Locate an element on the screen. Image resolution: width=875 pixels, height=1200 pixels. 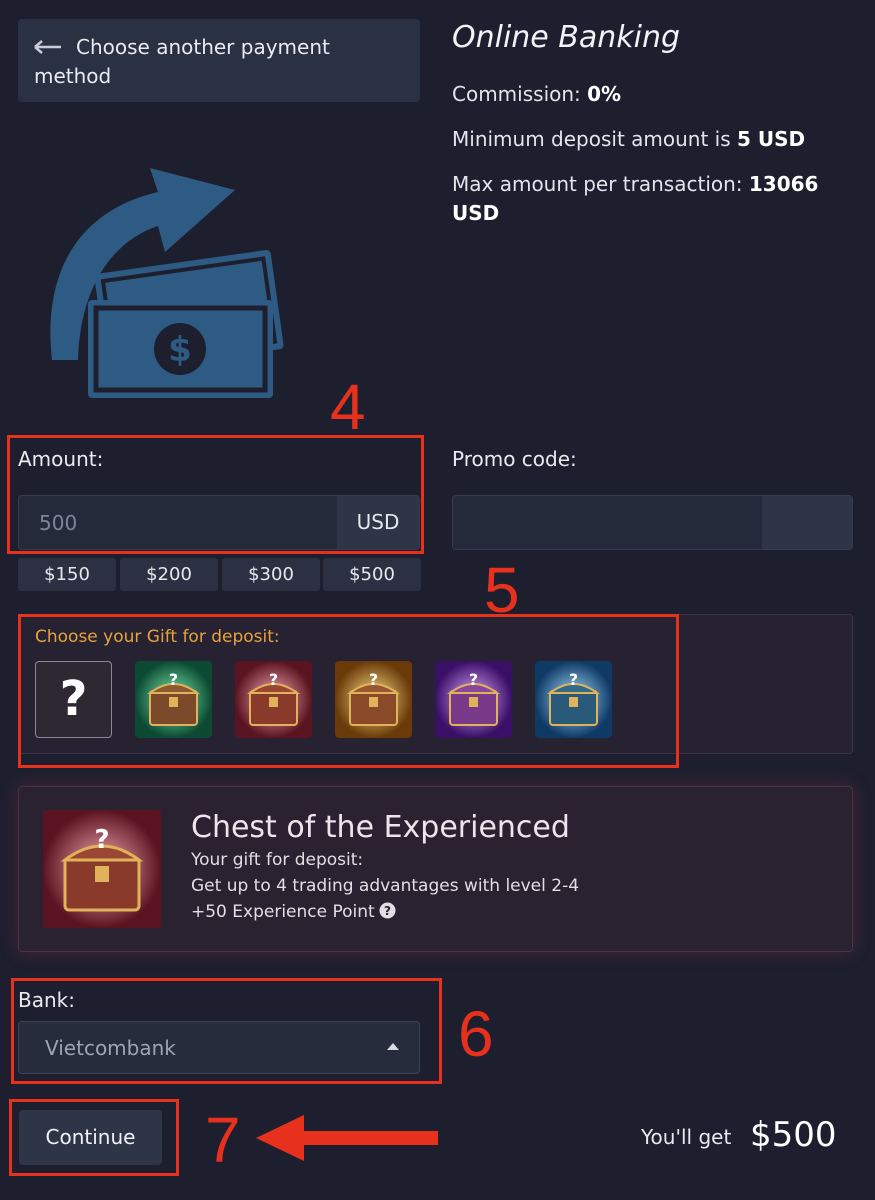
annotation-box-continue is located at coordinates (94, 1137).